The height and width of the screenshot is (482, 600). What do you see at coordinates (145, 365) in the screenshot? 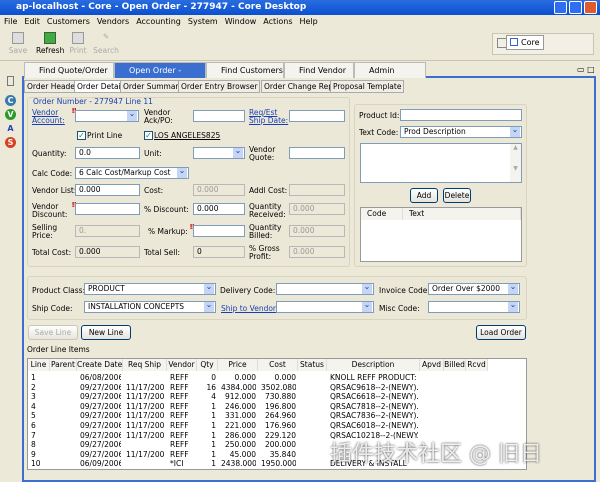
I see `column-header-req-ship: Req Ship` at bounding box center [145, 365].